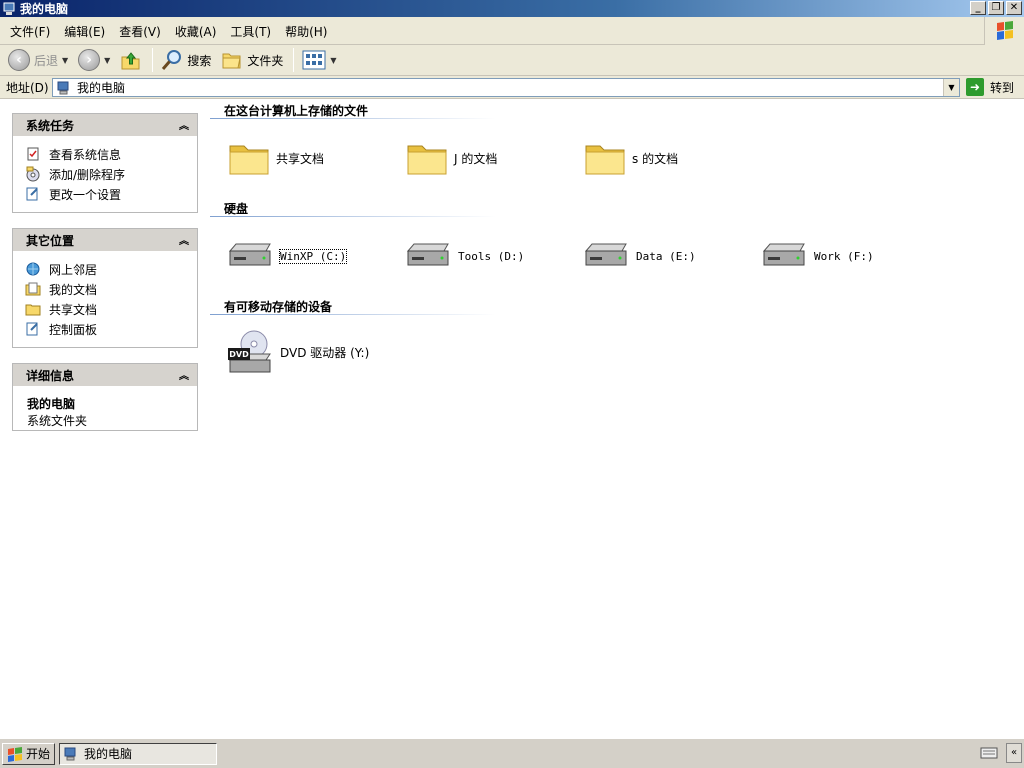 The width and height of the screenshot is (1024, 768). I want to click on start-button: 开始, so click(29, 753).